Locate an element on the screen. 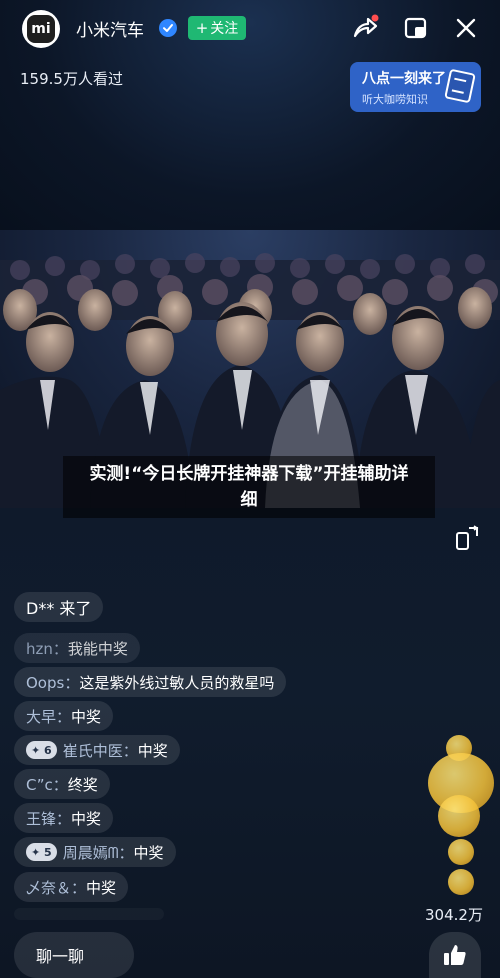 Image resolution: width=500 pixels, height=978 pixels. like-button is located at coordinates (455, 955).